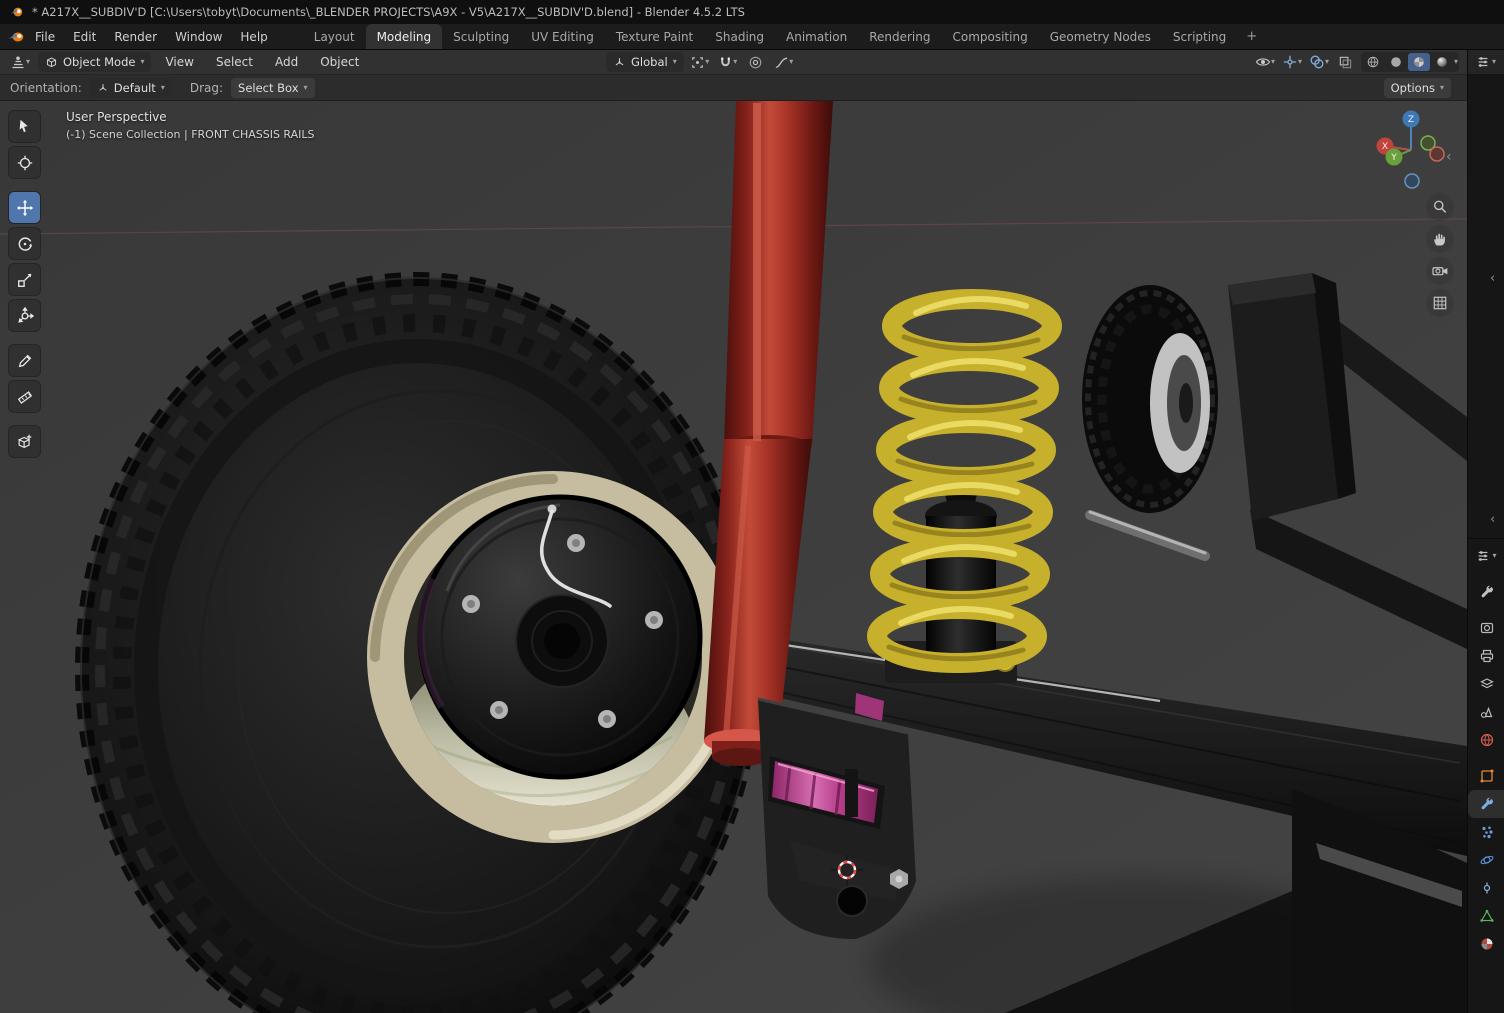 The image size is (1504, 1013). What do you see at coordinates (1486, 656) in the screenshot?
I see `tab-output` at bounding box center [1486, 656].